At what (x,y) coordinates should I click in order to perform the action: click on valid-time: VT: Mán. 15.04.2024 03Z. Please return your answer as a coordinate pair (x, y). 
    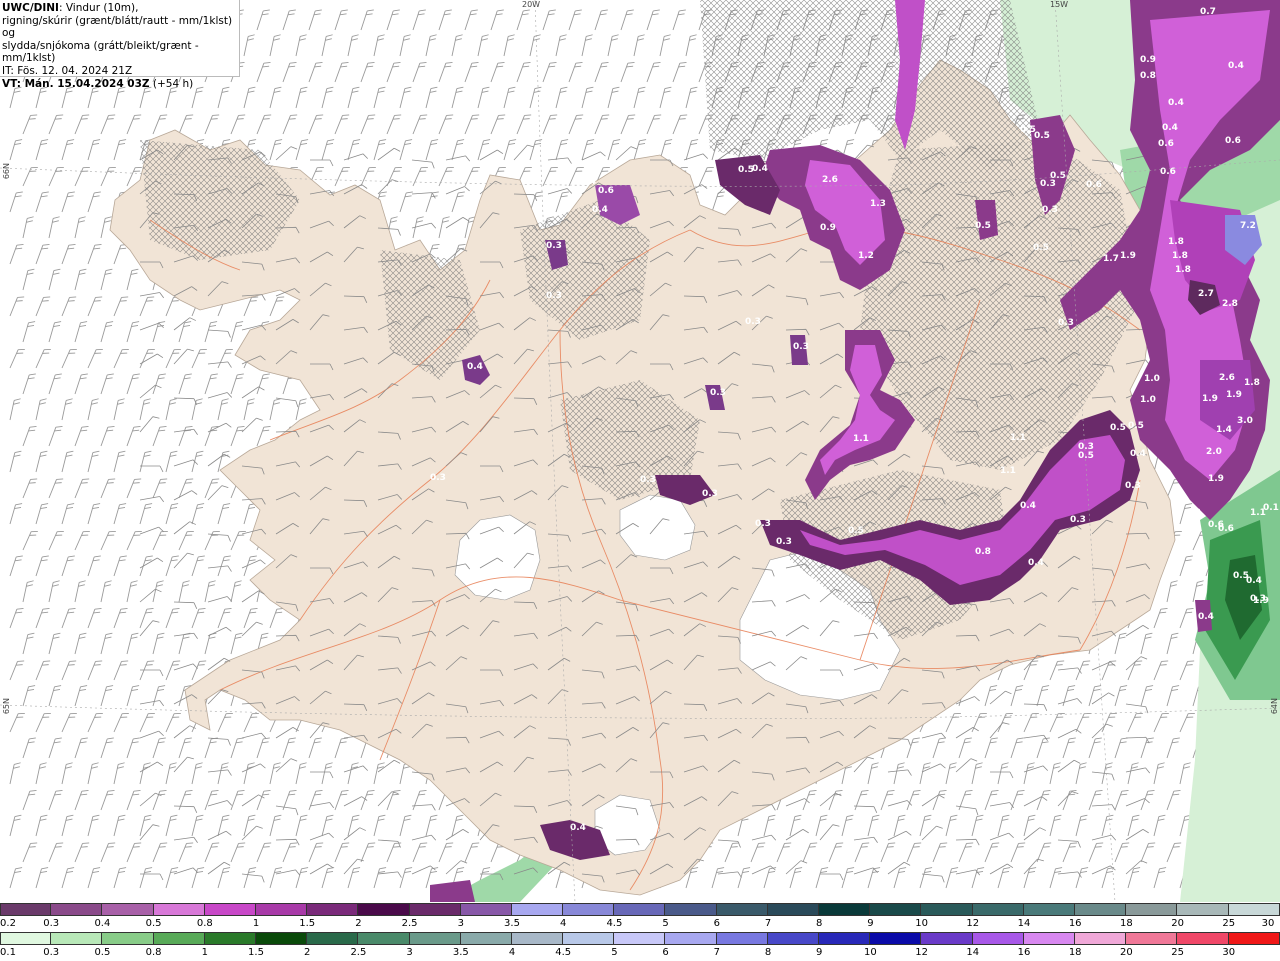
    Looking at the image, I should click on (76, 83).